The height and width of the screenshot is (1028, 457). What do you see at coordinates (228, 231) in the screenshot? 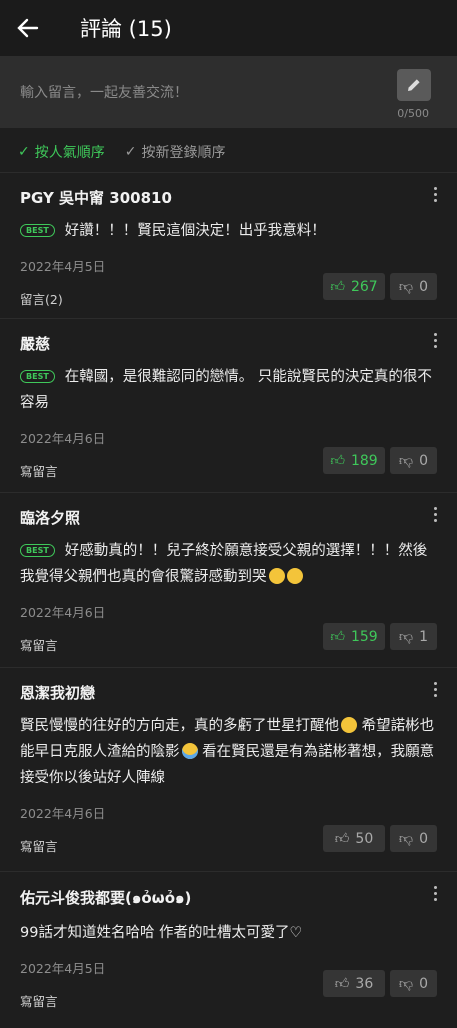
I see `comment-text: BEST 好讚！！！賢民這個決定！出乎我意料！` at bounding box center [228, 231].